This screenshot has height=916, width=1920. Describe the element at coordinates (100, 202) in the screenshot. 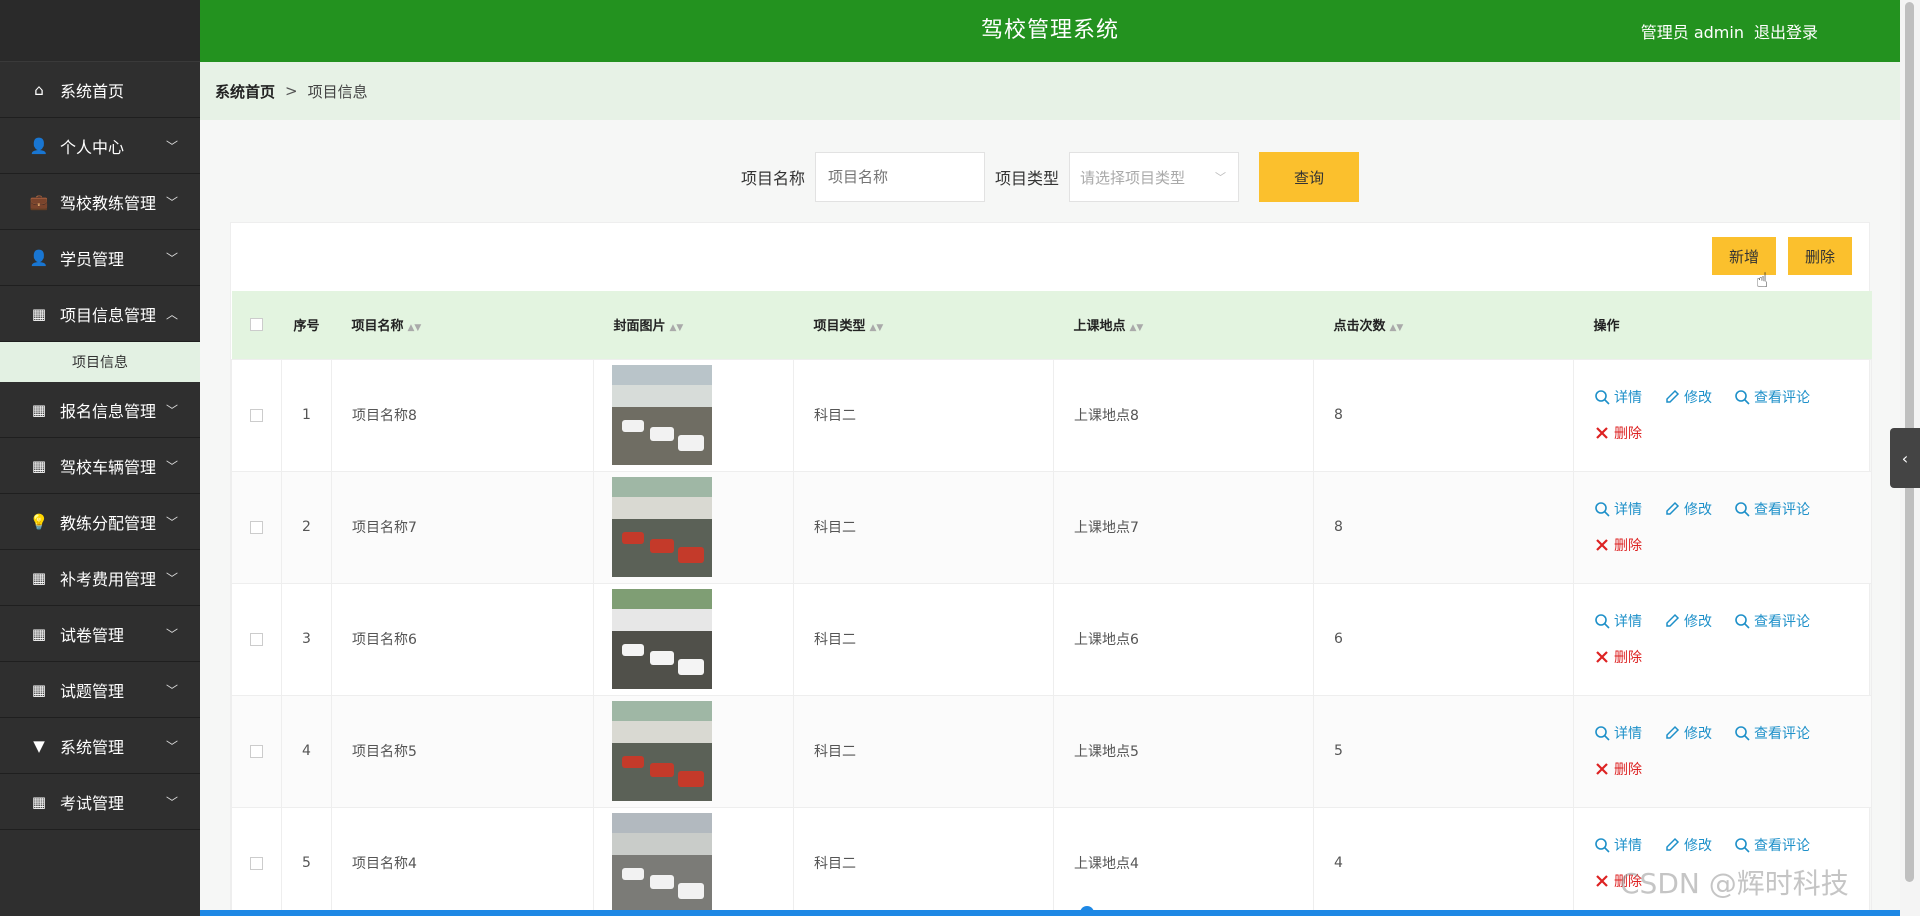

I see `sidebar-item-2: 💼 驾校教练管理 ﹀` at that location.